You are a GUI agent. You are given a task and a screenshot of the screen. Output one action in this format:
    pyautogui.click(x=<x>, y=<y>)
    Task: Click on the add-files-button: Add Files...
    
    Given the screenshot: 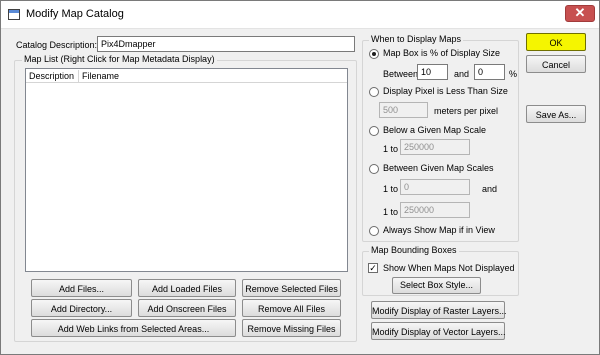 What is the action you would take?
    pyautogui.click(x=81, y=288)
    